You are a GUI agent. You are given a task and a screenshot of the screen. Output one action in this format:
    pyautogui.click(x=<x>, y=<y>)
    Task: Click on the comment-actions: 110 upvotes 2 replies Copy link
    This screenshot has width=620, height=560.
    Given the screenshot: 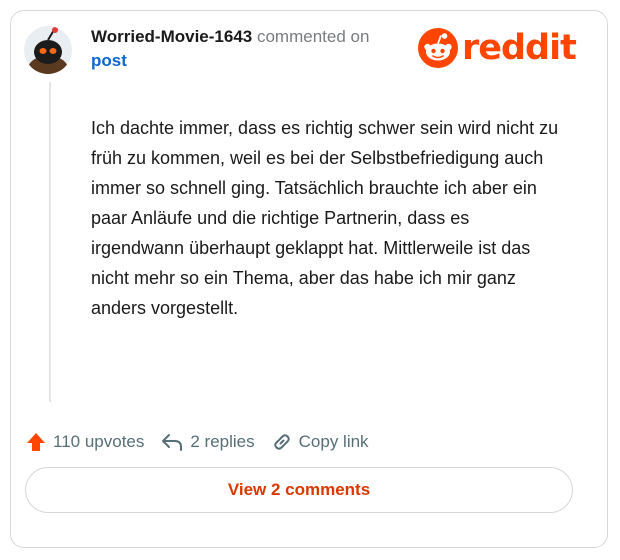 What is the action you would take?
    pyautogui.click(x=205, y=442)
    